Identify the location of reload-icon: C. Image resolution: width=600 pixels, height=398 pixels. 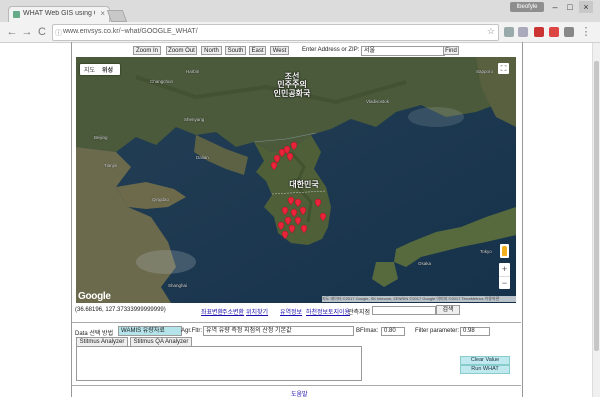
(42, 32).